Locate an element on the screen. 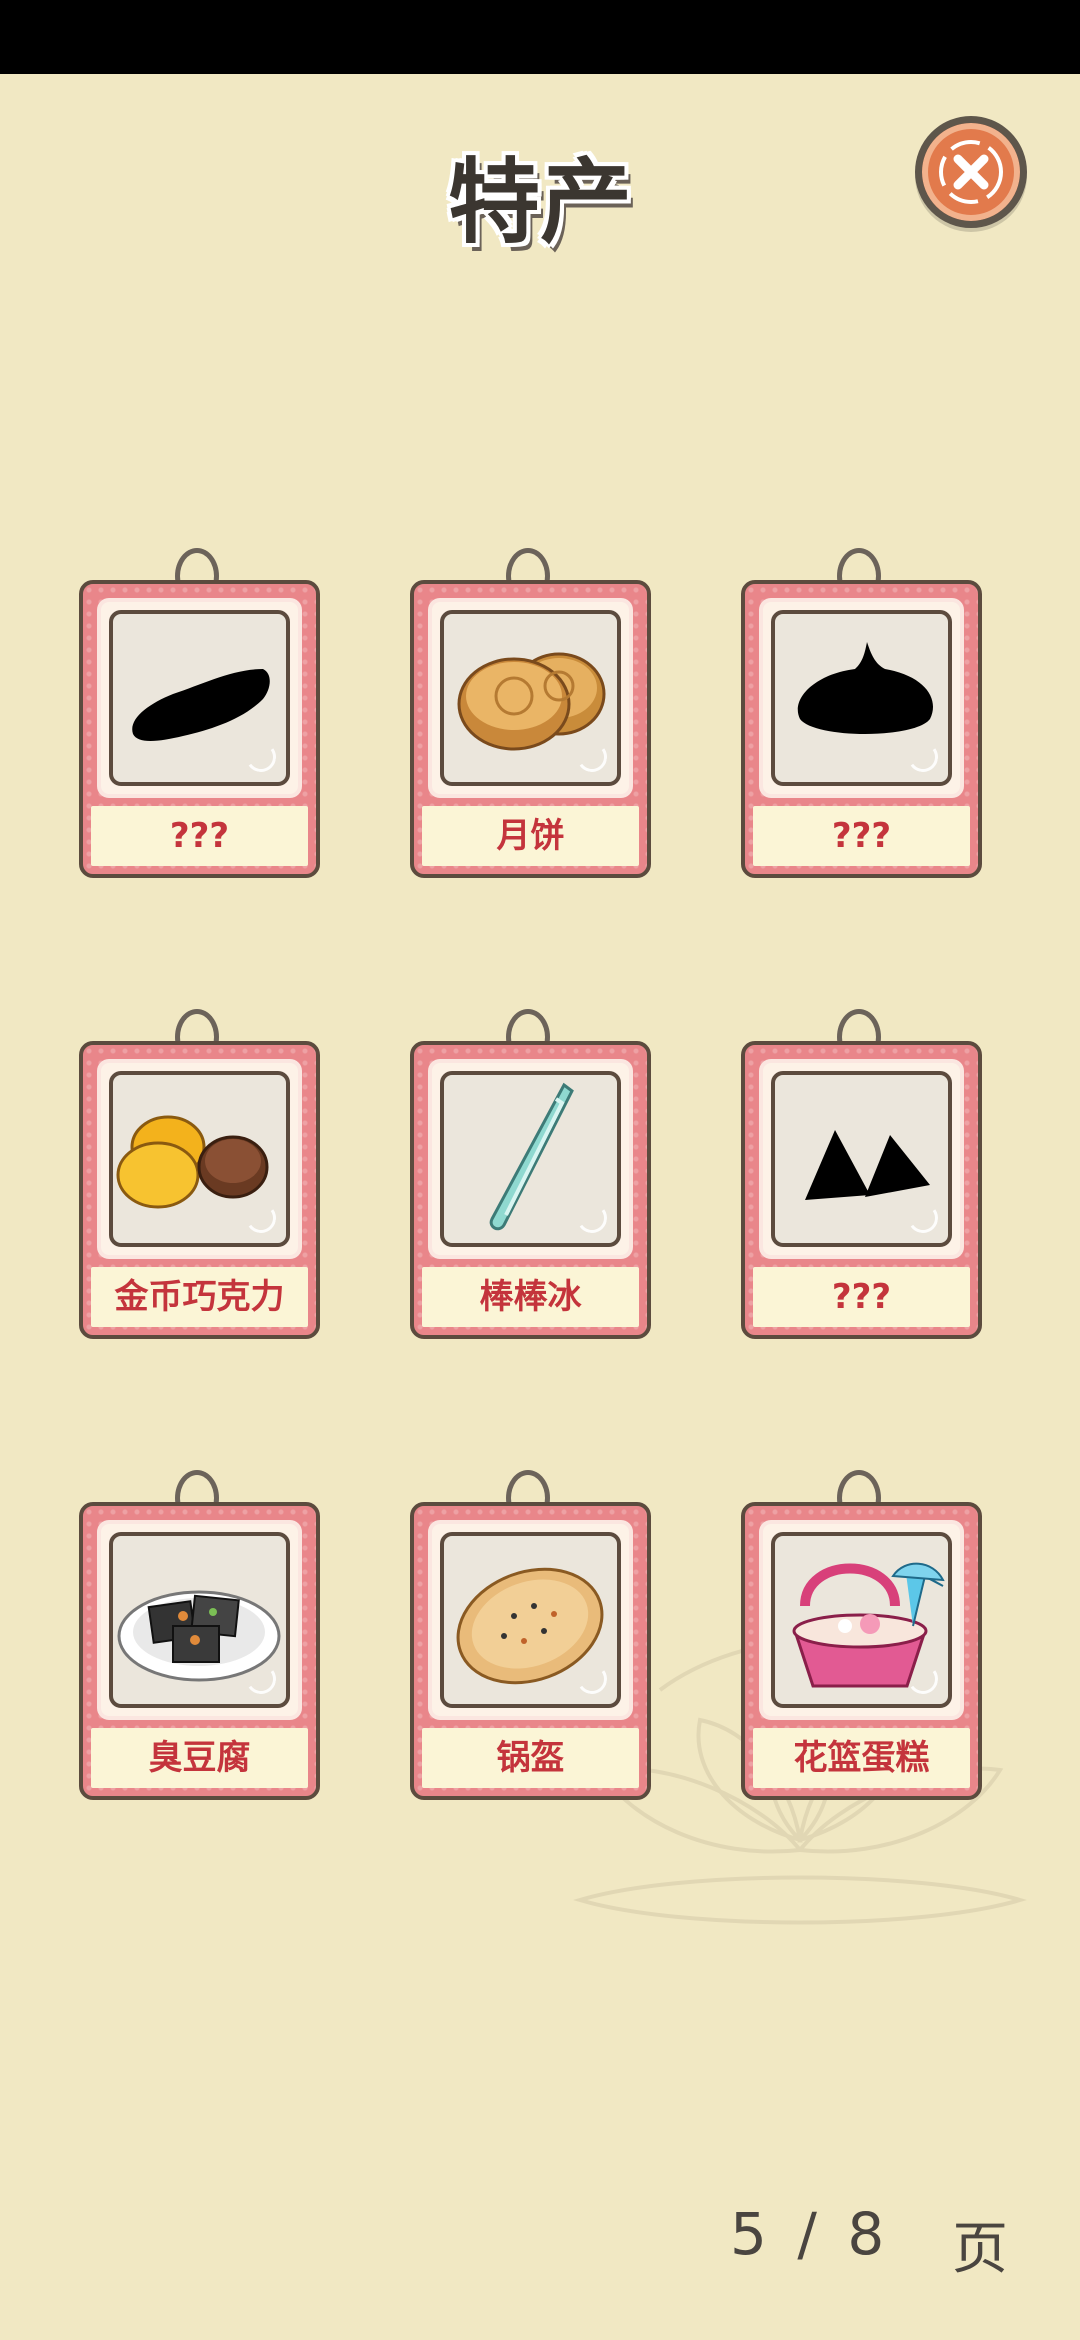 The width and height of the screenshot is (1080, 2340). card-body: 花篮蛋糕 is located at coordinates (861, 1651).